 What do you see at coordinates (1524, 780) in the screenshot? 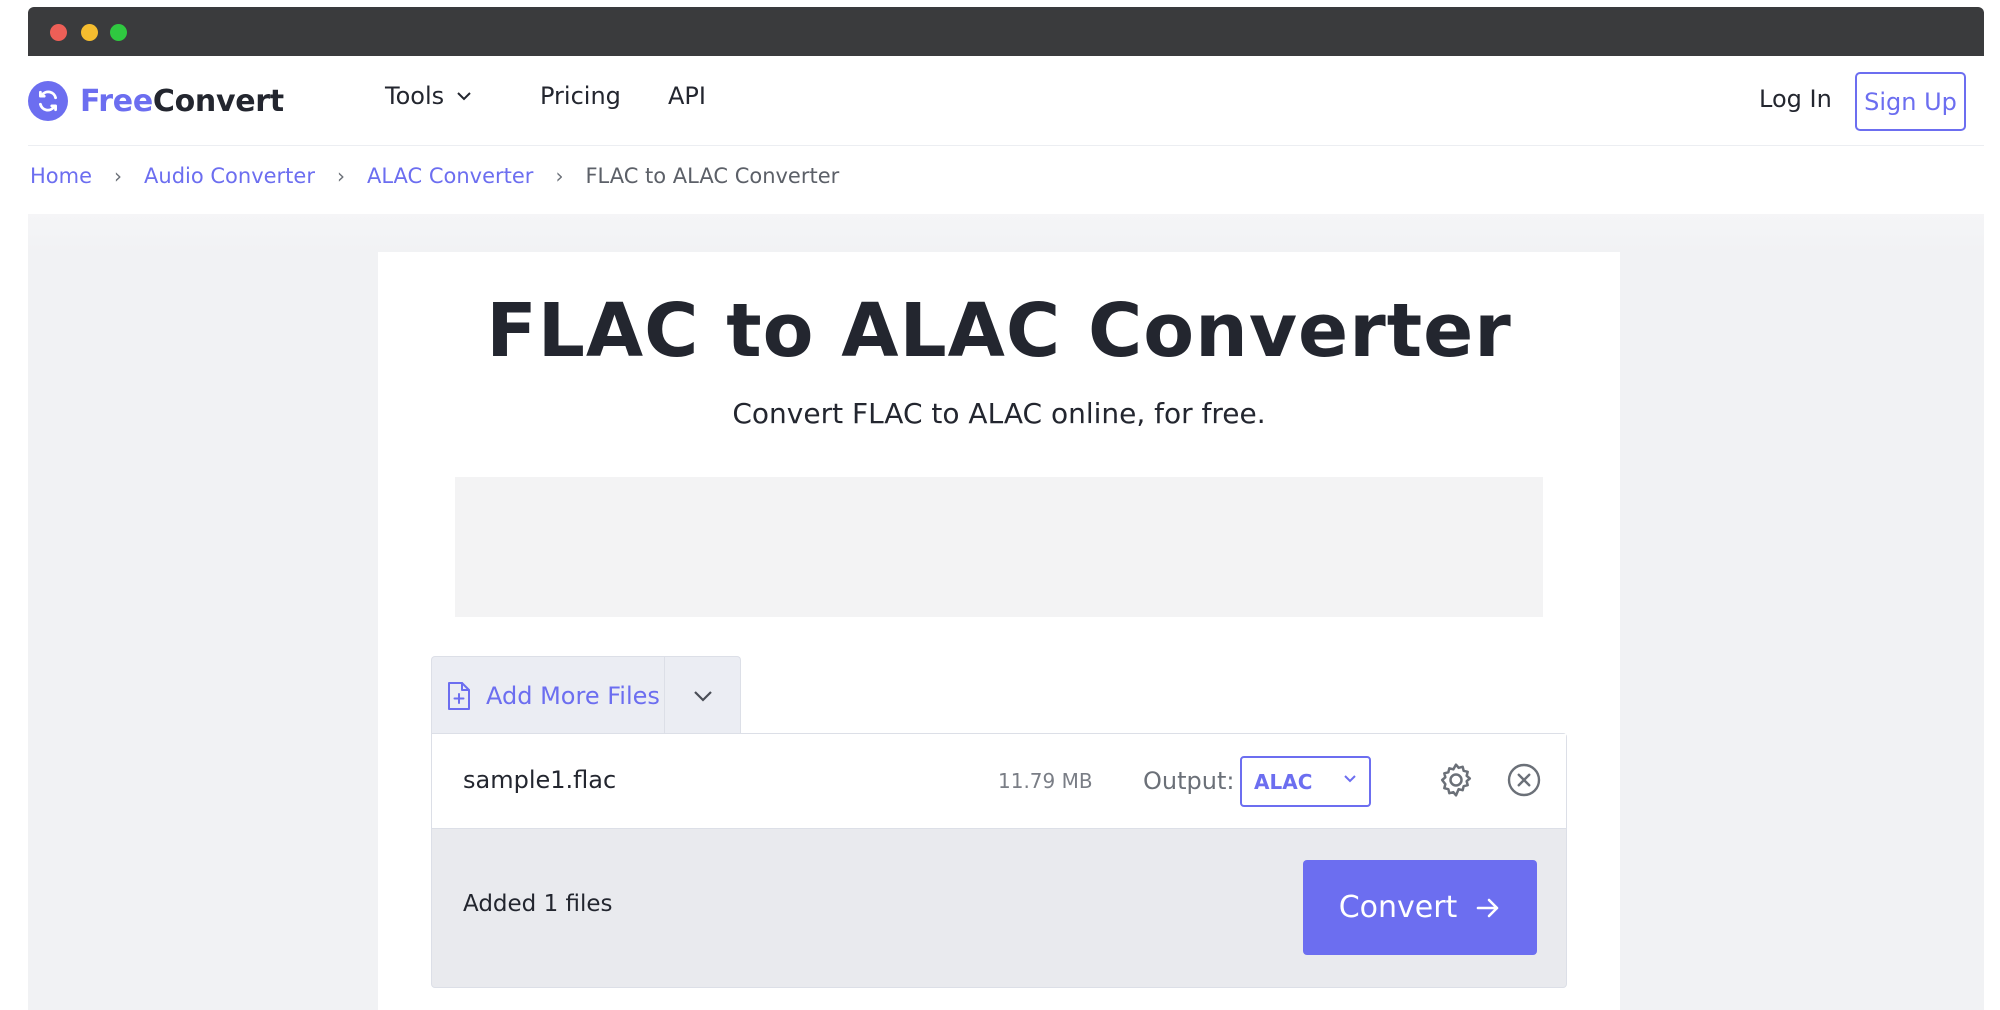
I see `close-circle-icon` at bounding box center [1524, 780].